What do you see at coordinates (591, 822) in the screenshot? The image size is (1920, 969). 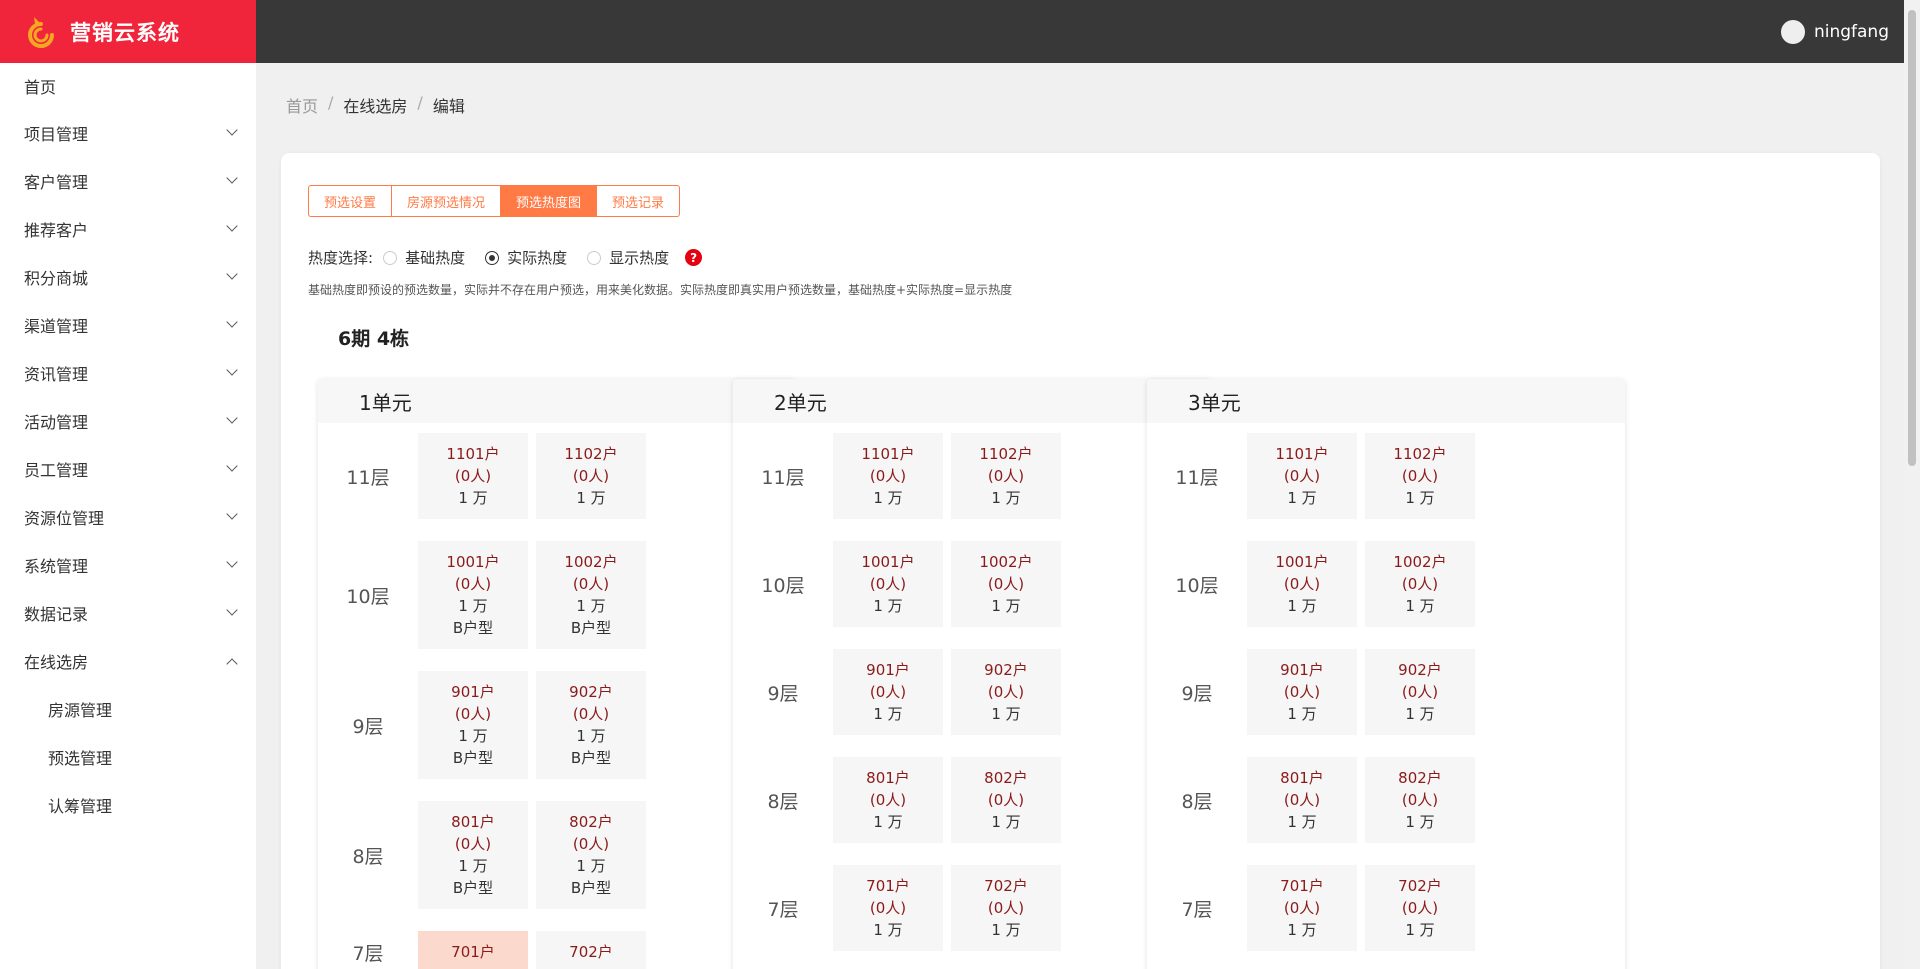 I see `room-number: 802户` at bounding box center [591, 822].